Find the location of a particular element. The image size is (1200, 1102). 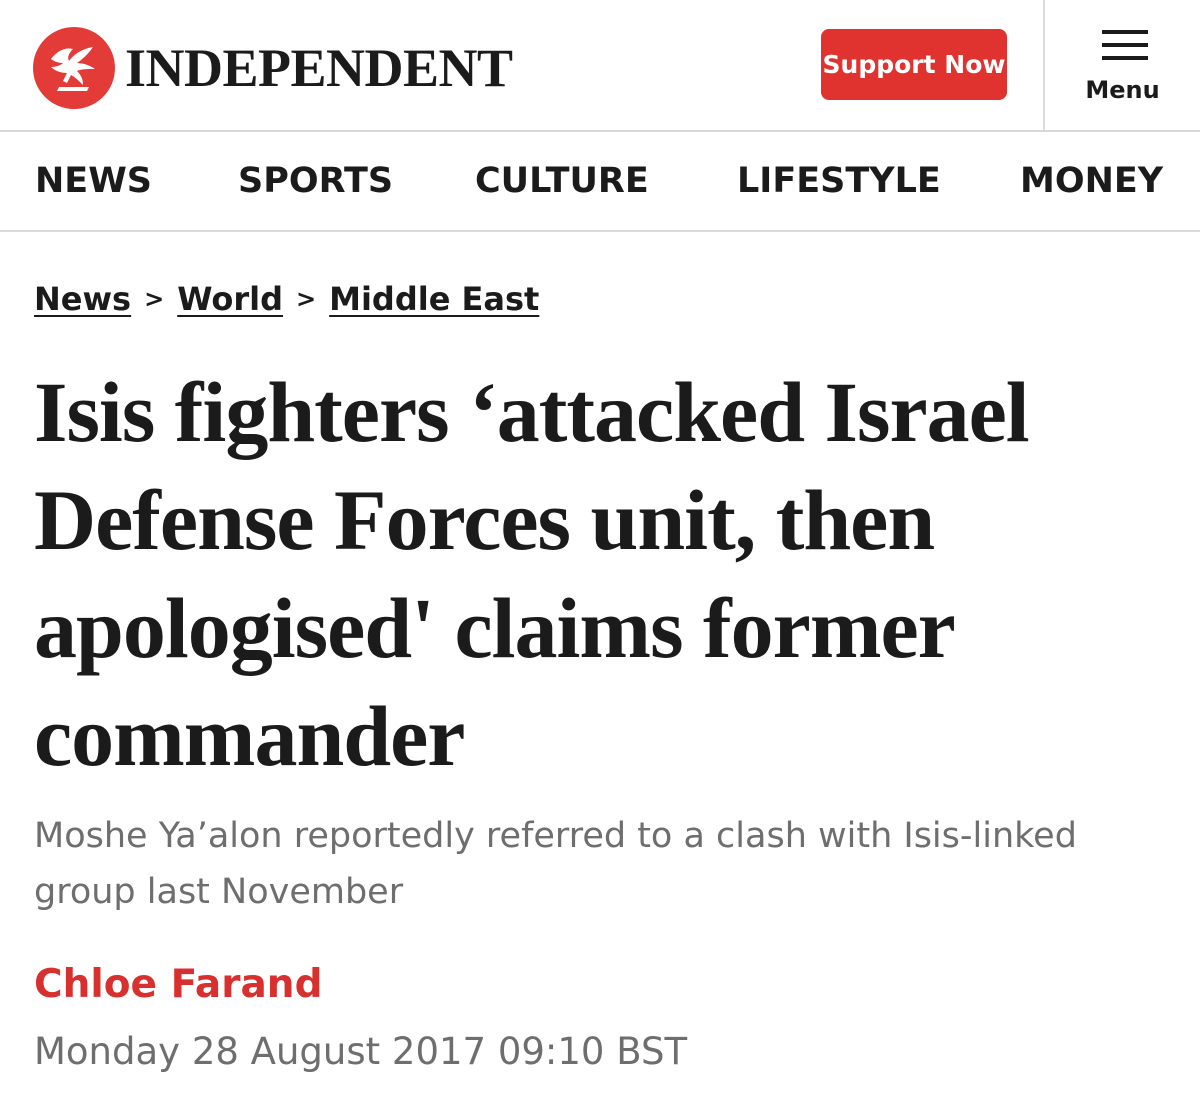

site-logo: INDEPENDENT is located at coordinates (273, 68).